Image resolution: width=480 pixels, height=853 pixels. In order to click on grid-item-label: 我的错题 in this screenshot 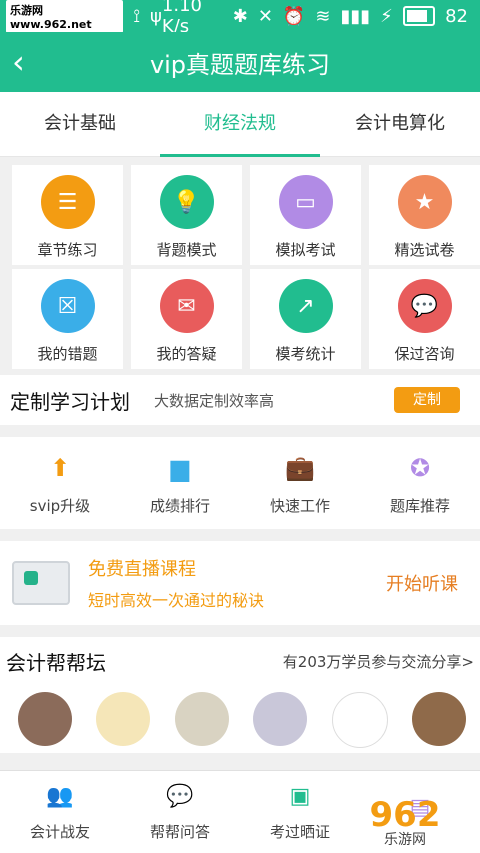, I will do `click(67, 354)`.